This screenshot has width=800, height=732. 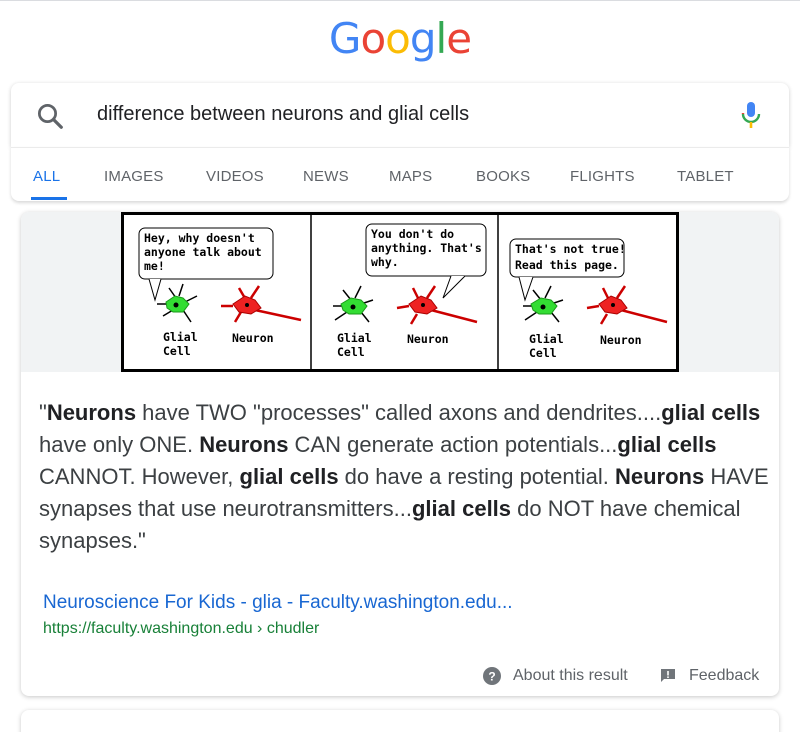 I want to click on panel2-glial-label-line1: Glial, so click(x=354, y=338).